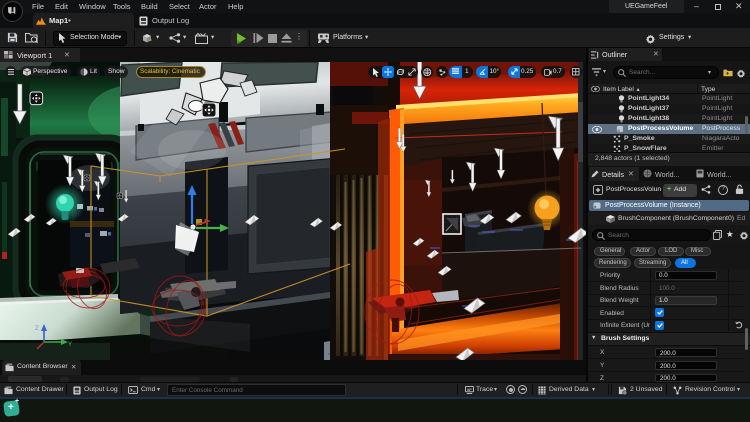  What do you see at coordinates (37, 329) in the screenshot?
I see `svg-text: Z` at bounding box center [37, 329].